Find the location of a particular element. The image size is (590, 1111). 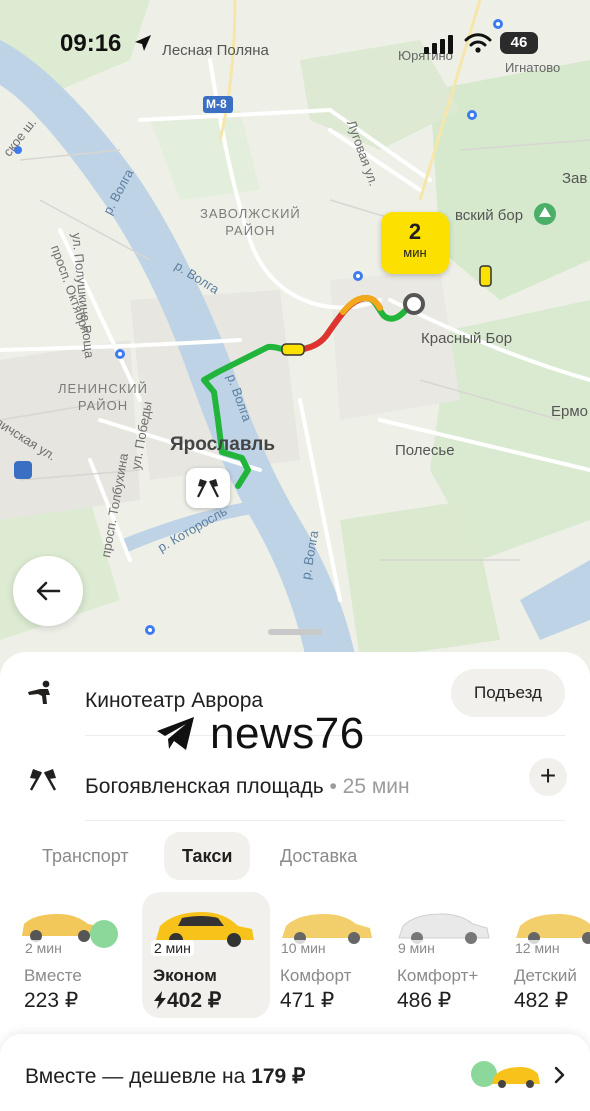

cellular-signal-icon is located at coordinates (438, 44).